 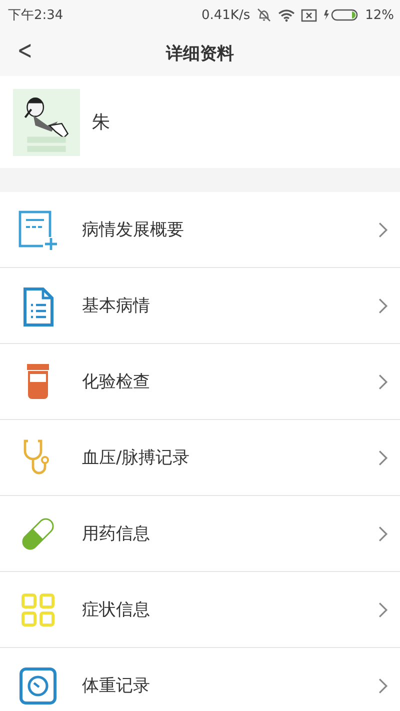 What do you see at coordinates (200, 679) in the screenshot?
I see `menu-item: 体重记录` at bounding box center [200, 679].